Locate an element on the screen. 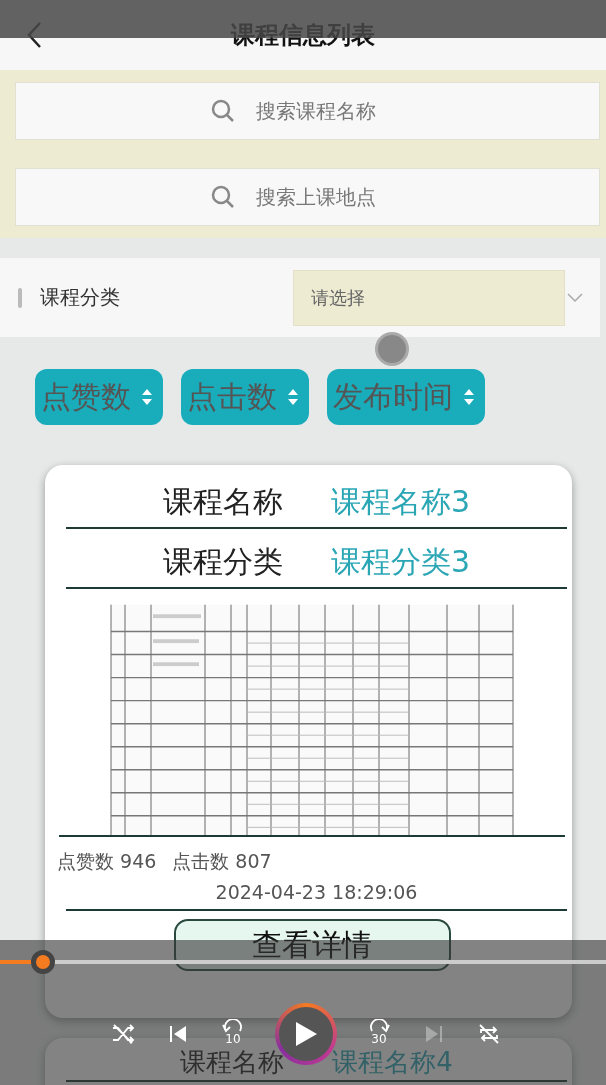 The height and width of the screenshot is (1085, 606). sort-button: 点赞数 is located at coordinates (99, 397).